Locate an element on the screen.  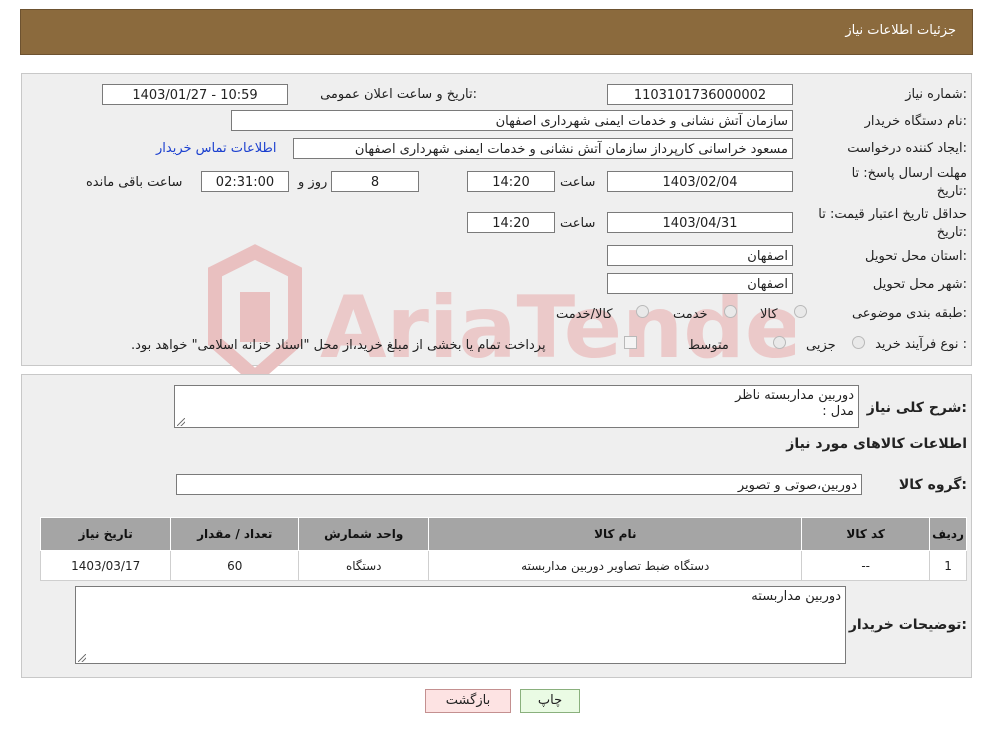
remaining-label: ساعت باقی مانده is located at coordinates (134, 182).